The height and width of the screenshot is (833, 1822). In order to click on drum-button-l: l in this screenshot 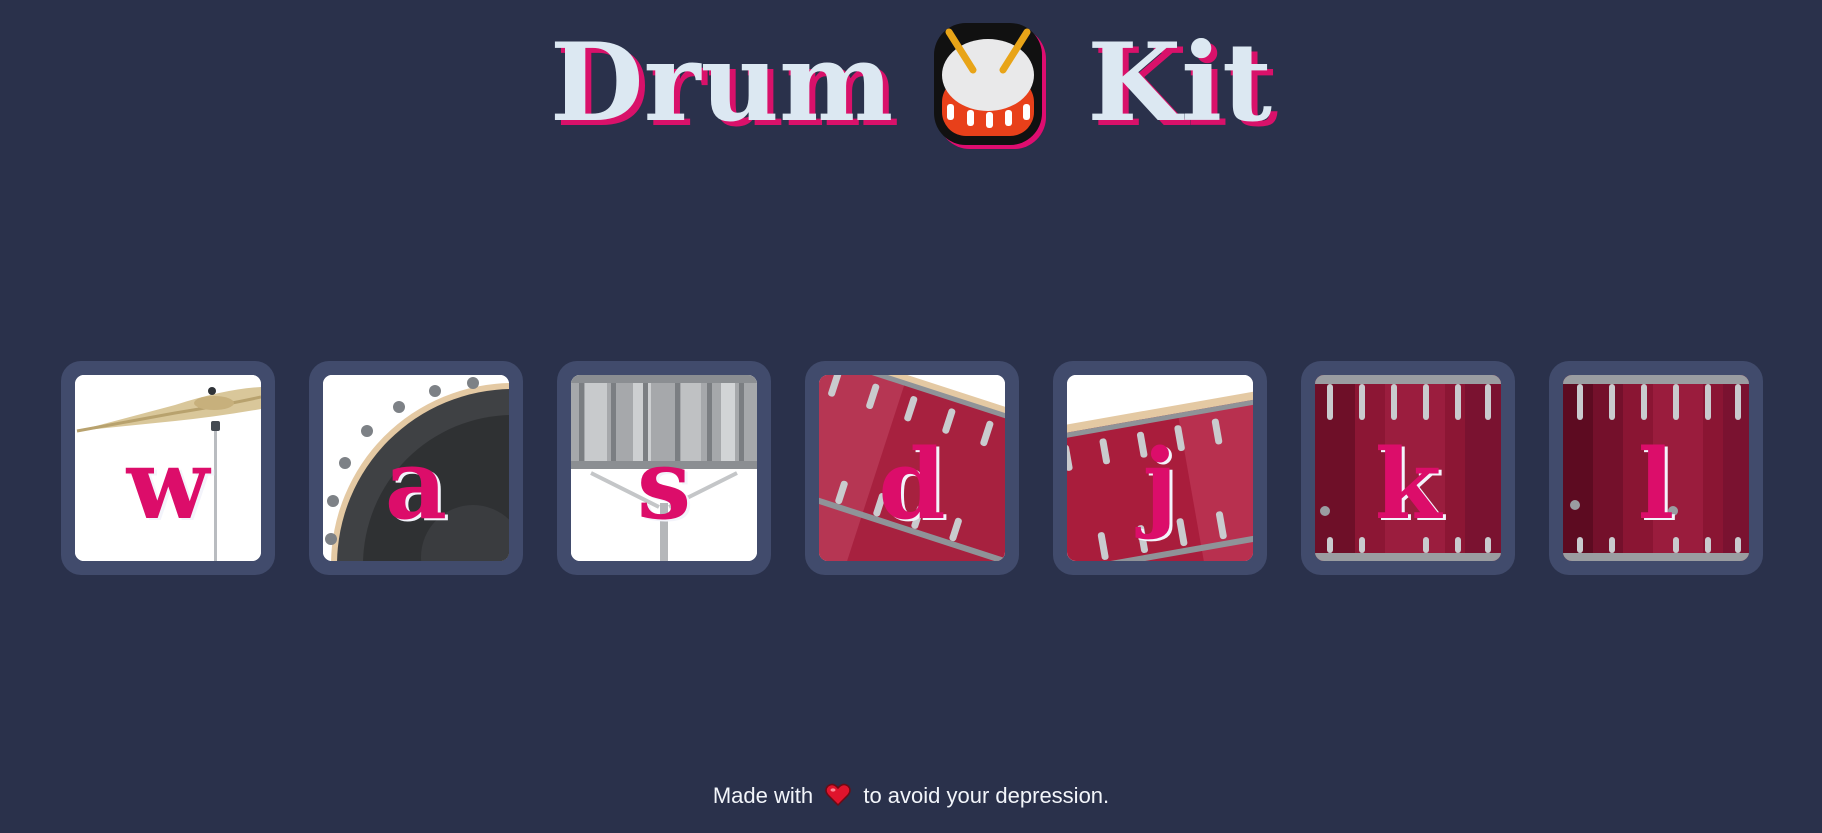, I will do `click(1656, 468)`.